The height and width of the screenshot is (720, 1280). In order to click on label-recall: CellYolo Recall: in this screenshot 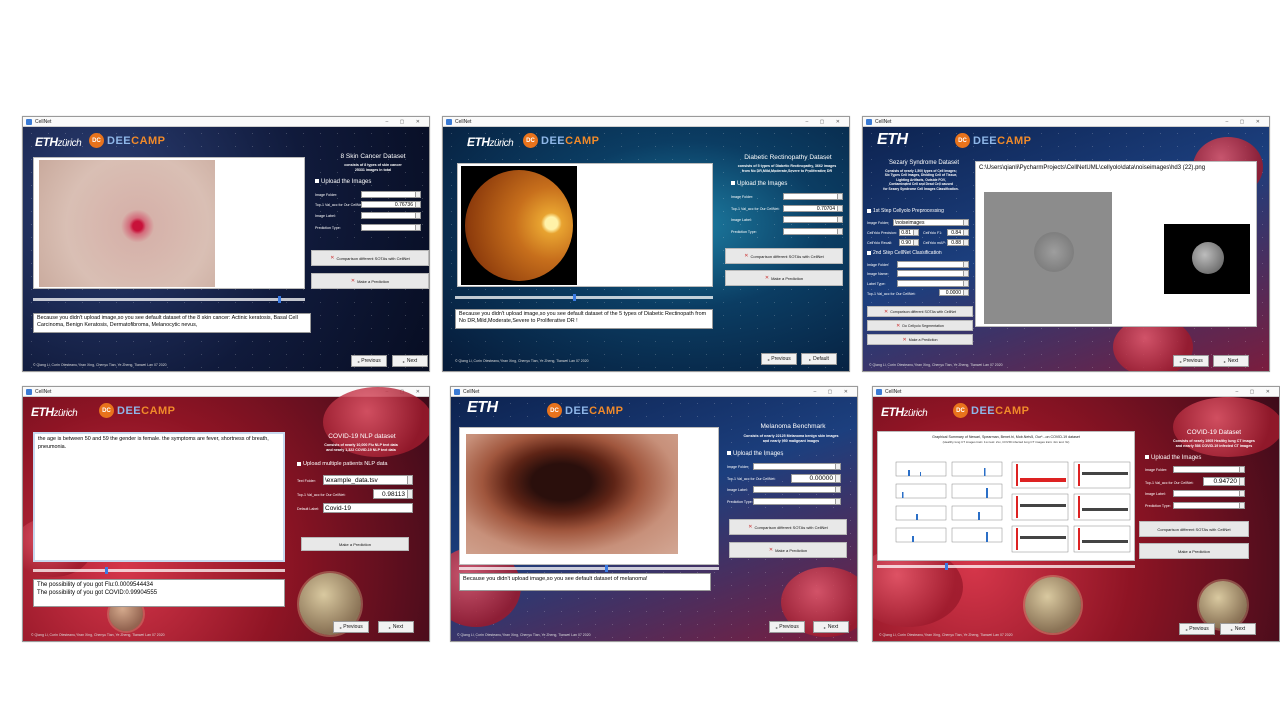, I will do `click(880, 243)`.